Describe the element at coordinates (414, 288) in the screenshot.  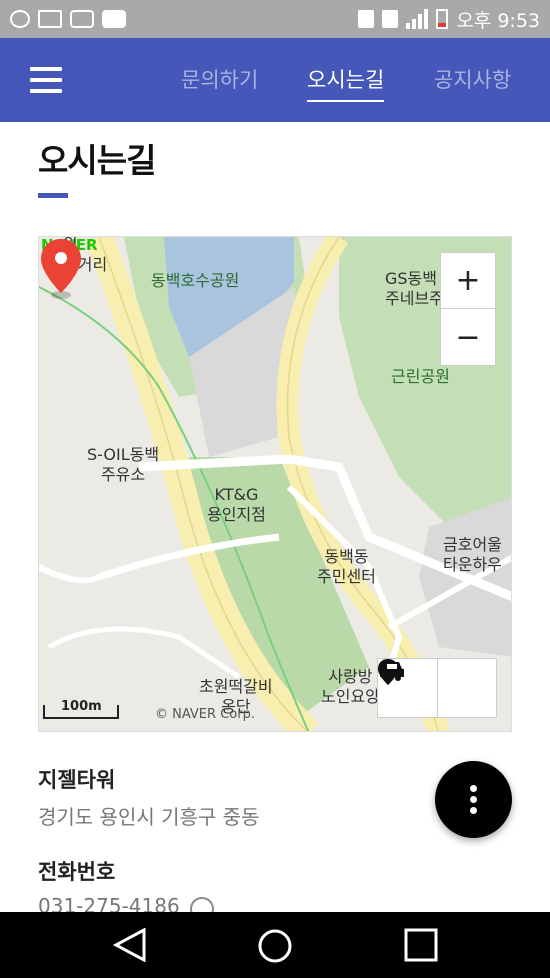
I see `map-label-gs-station: GS동백 주네브주` at that location.